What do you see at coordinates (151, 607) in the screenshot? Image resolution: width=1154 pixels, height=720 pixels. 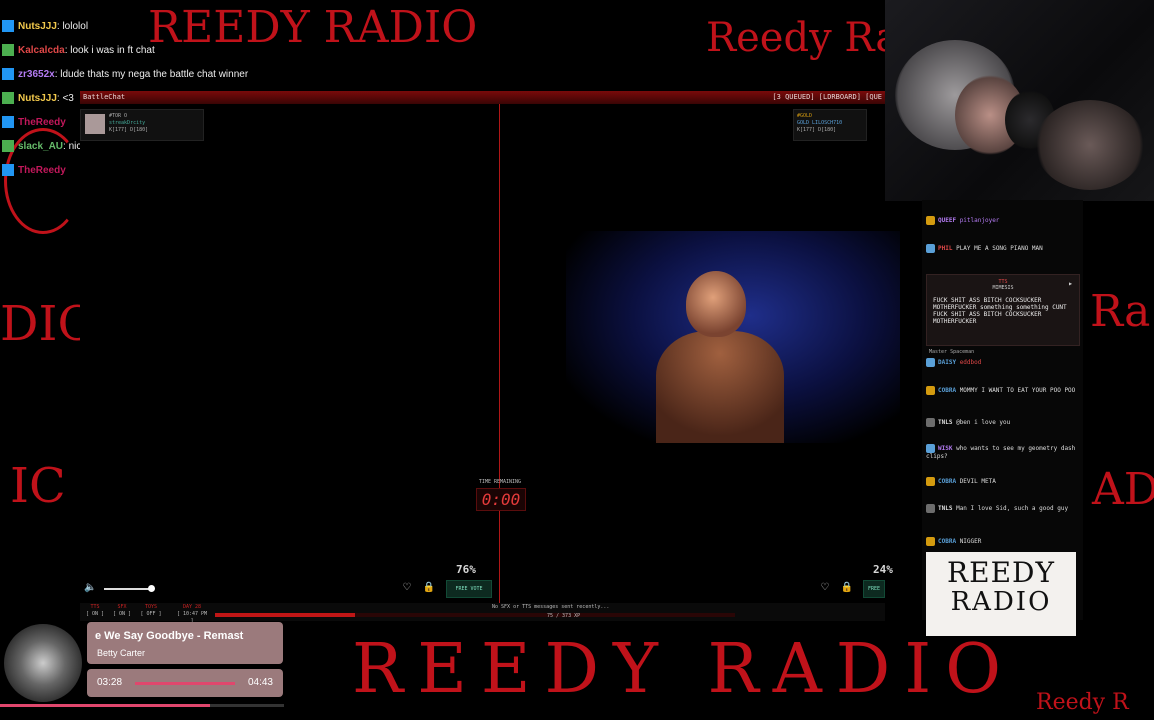 I see `toggle-name: TOYS` at bounding box center [151, 607].